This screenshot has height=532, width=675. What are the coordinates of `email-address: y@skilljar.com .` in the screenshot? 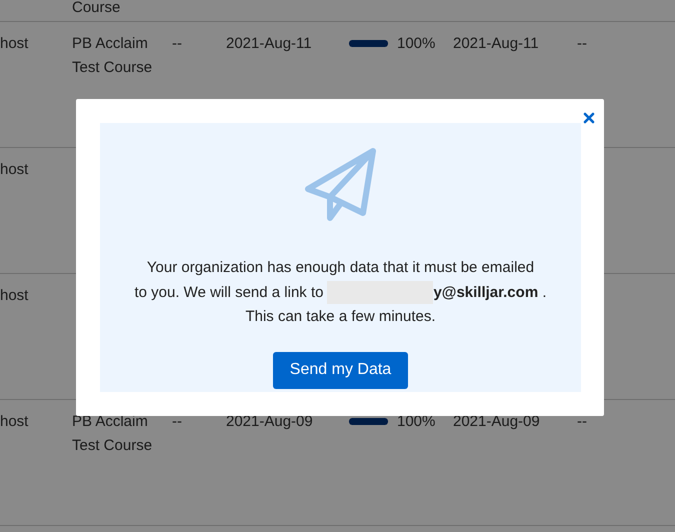 It's located at (489, 292).